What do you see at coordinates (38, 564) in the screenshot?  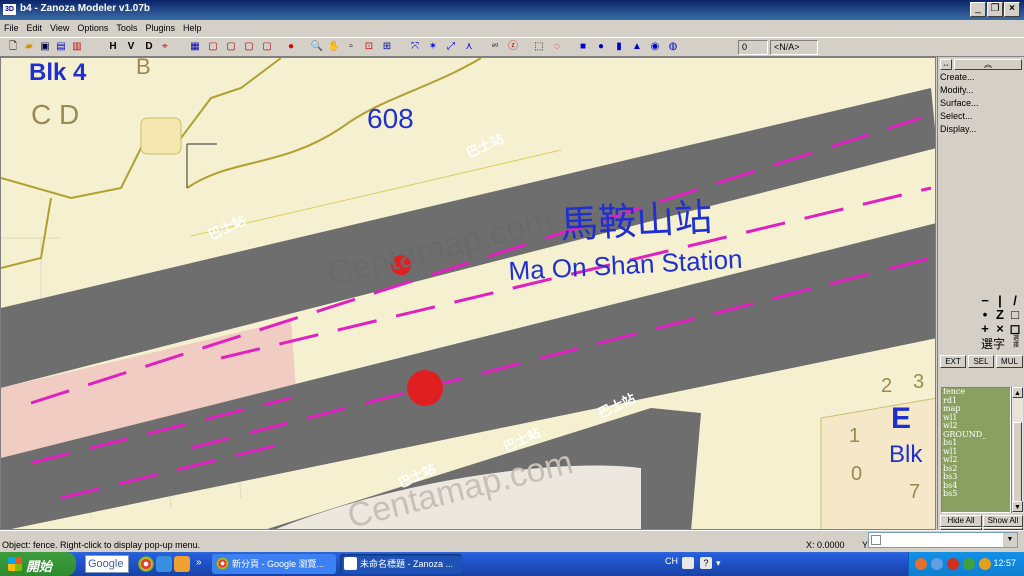 I see `start-button: 開始` at bounding box center [38, 564].